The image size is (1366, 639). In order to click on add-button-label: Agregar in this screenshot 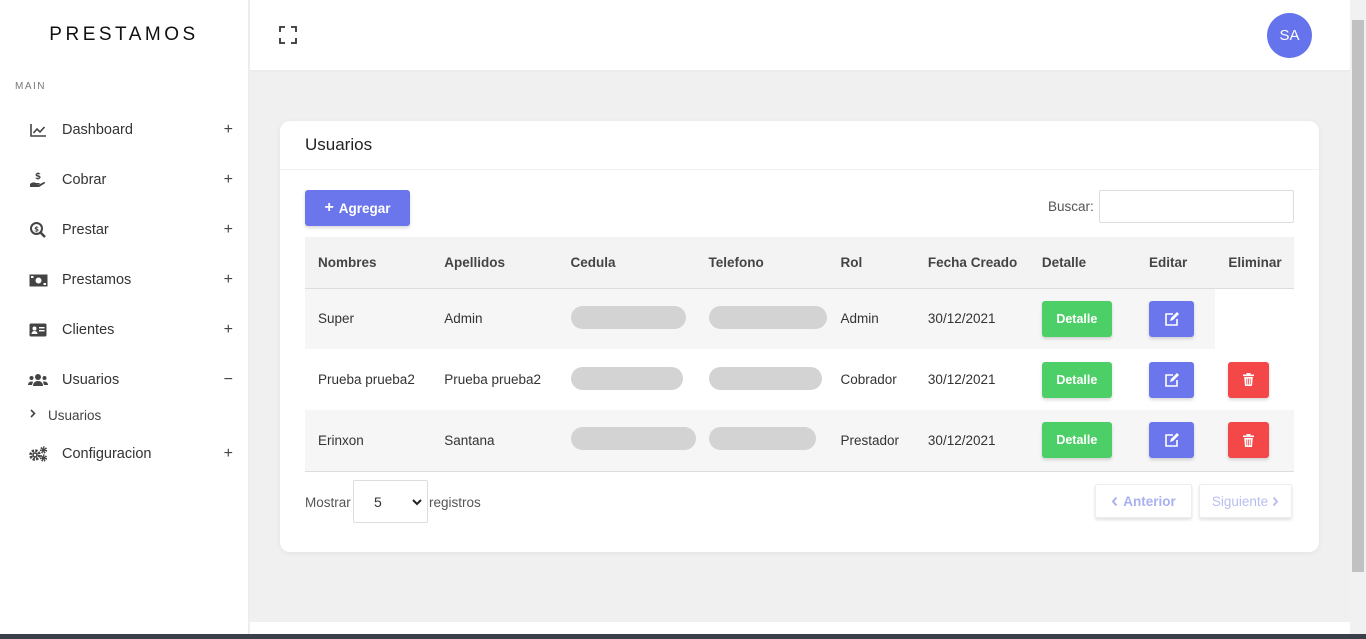, I will do `click(364, 208)`.